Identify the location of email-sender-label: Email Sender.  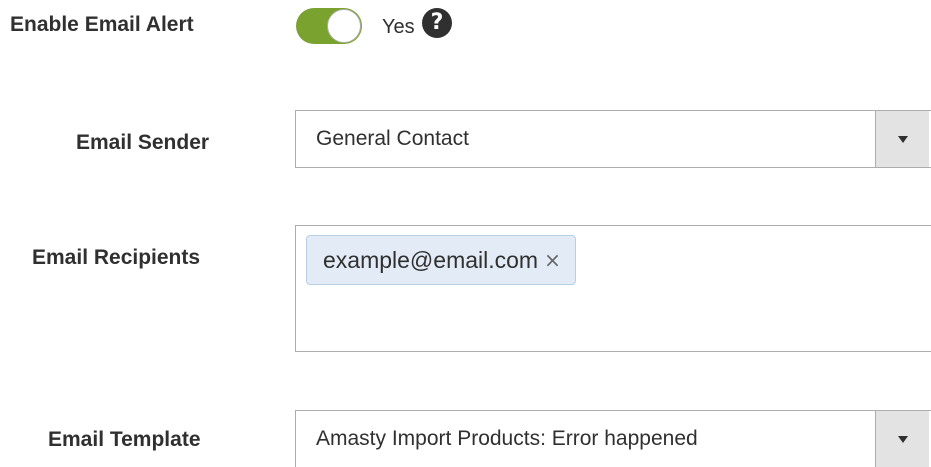
(143, 142).